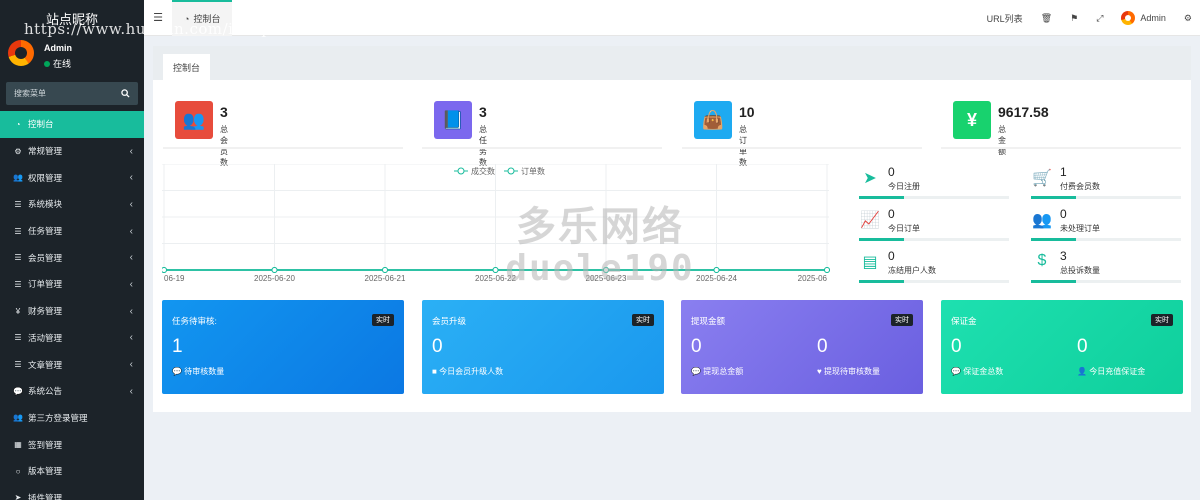 This screenshot has width=1200, height=500. What do you see at coordinates (72, 124) in the screenshot?
I see `sidebar-item-0: ◔ 控制台` at bounding box center [72, 124].